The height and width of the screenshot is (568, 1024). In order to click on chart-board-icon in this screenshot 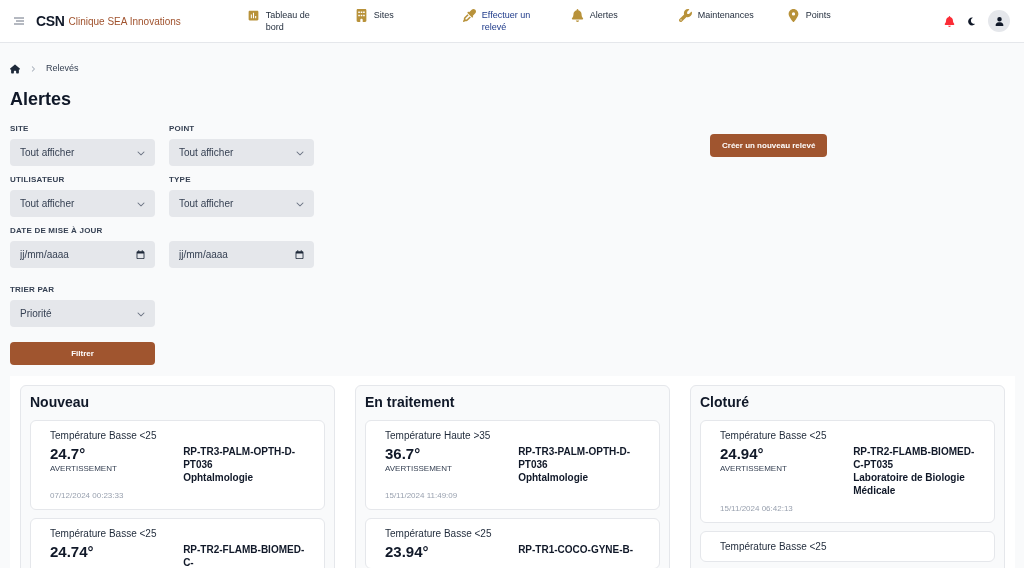, I will do `click(253, 15)`.